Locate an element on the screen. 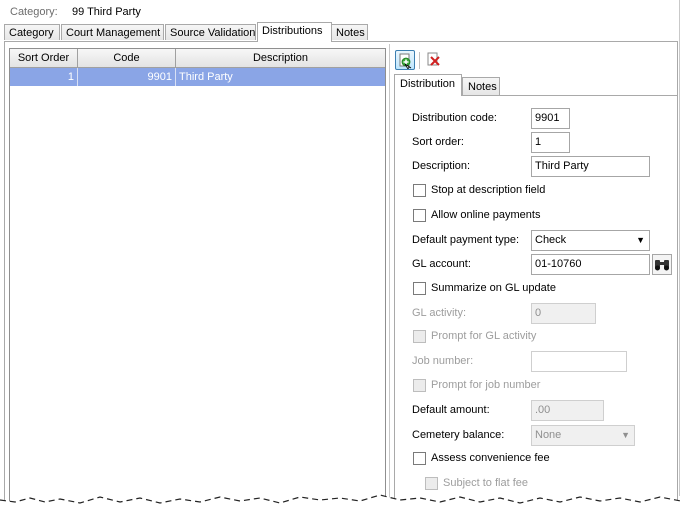 The width and height of the screenshot is (681, 520). tab-notes: Notes is located at coordinates (349, 32).